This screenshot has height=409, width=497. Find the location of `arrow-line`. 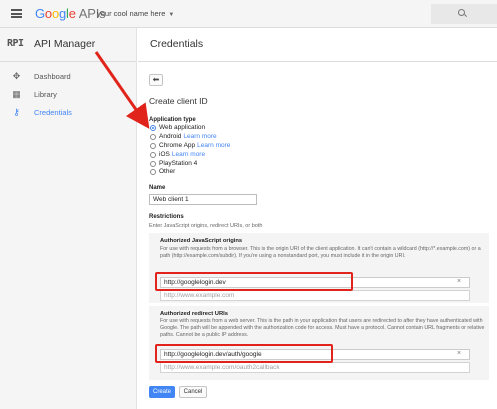

arrow-line is located at coordinates (122, 90).